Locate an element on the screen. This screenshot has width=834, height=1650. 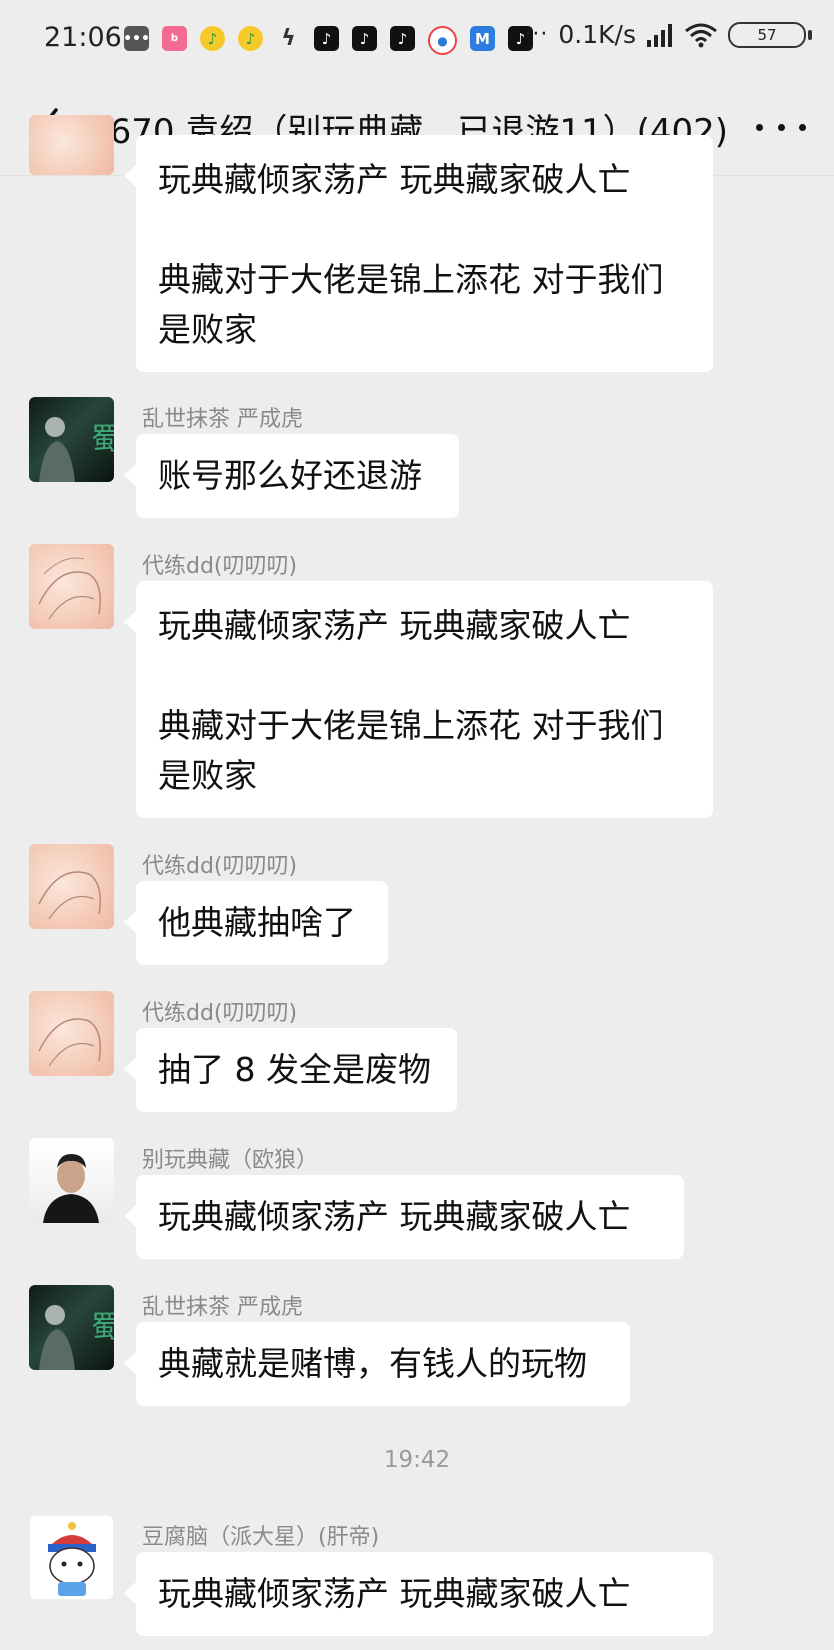
message-bubble: 抽了 8 发全是废物 is located at coordinates (290, 1070).